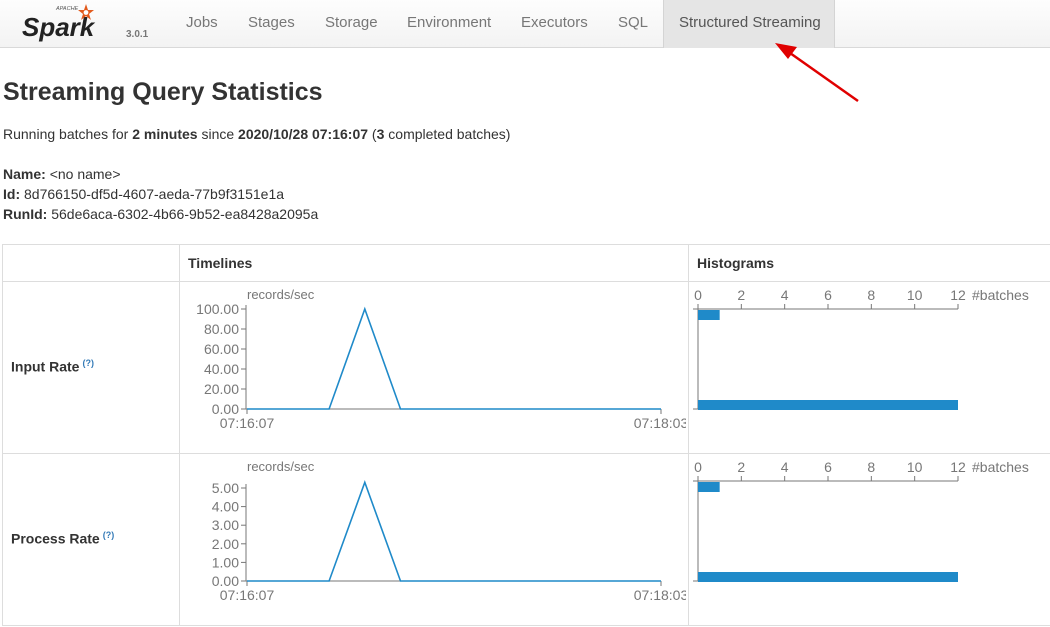 Image resolution: width=1050 pixels, height=627 pixels. I want to click on y-tick-label: 40.00, so click(221, 369).